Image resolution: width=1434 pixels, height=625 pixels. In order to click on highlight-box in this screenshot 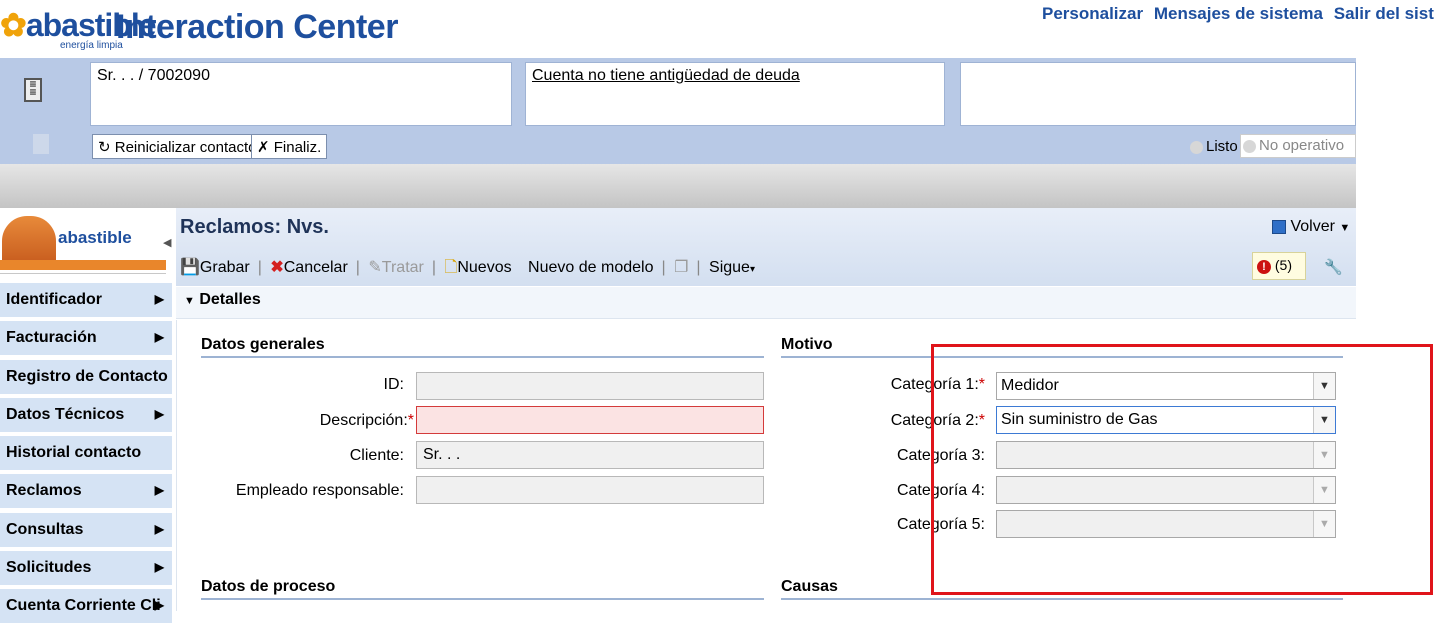, I will do `click(1182, 469)`.